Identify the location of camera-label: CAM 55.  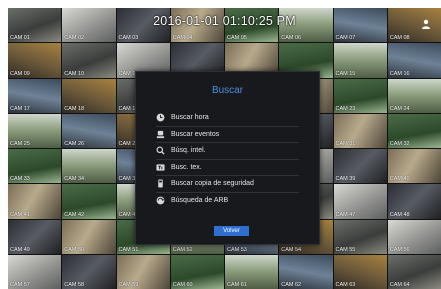
(345, 249).